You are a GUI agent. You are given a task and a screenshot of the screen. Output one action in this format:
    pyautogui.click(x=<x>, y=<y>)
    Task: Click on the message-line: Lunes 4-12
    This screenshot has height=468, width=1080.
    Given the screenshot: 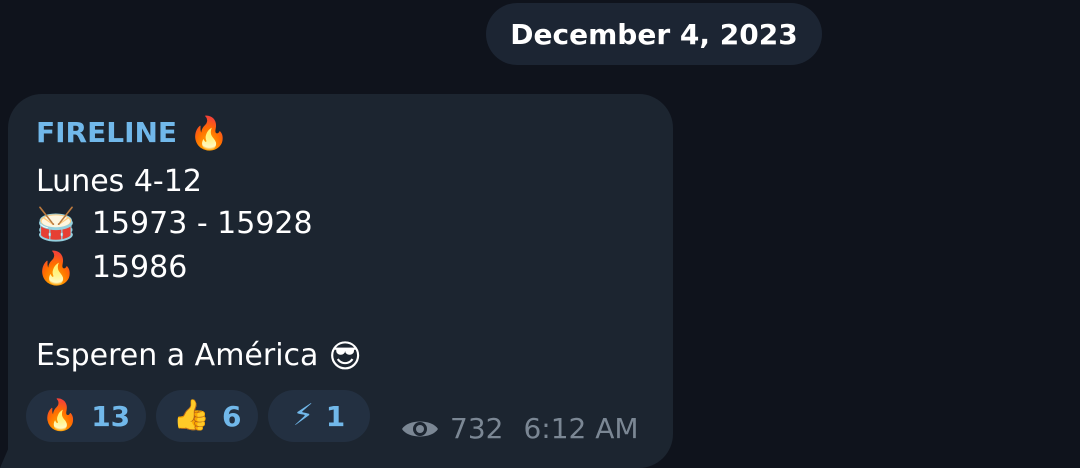 What is the action you would take?
    pyautogui.click(x=119, y=181)
    